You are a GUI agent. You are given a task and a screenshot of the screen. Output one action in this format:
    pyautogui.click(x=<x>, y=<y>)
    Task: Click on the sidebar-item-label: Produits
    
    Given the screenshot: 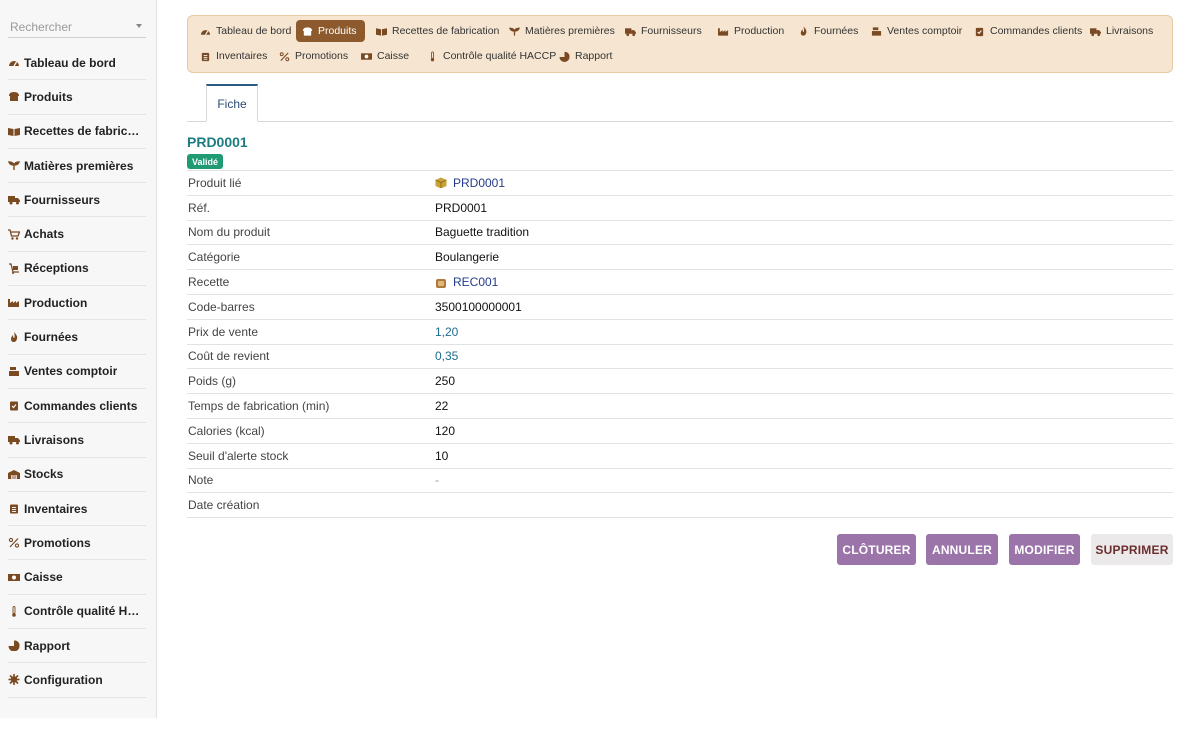 What is the action you would take?
    pyautogui.click(x=48, y=96)
    